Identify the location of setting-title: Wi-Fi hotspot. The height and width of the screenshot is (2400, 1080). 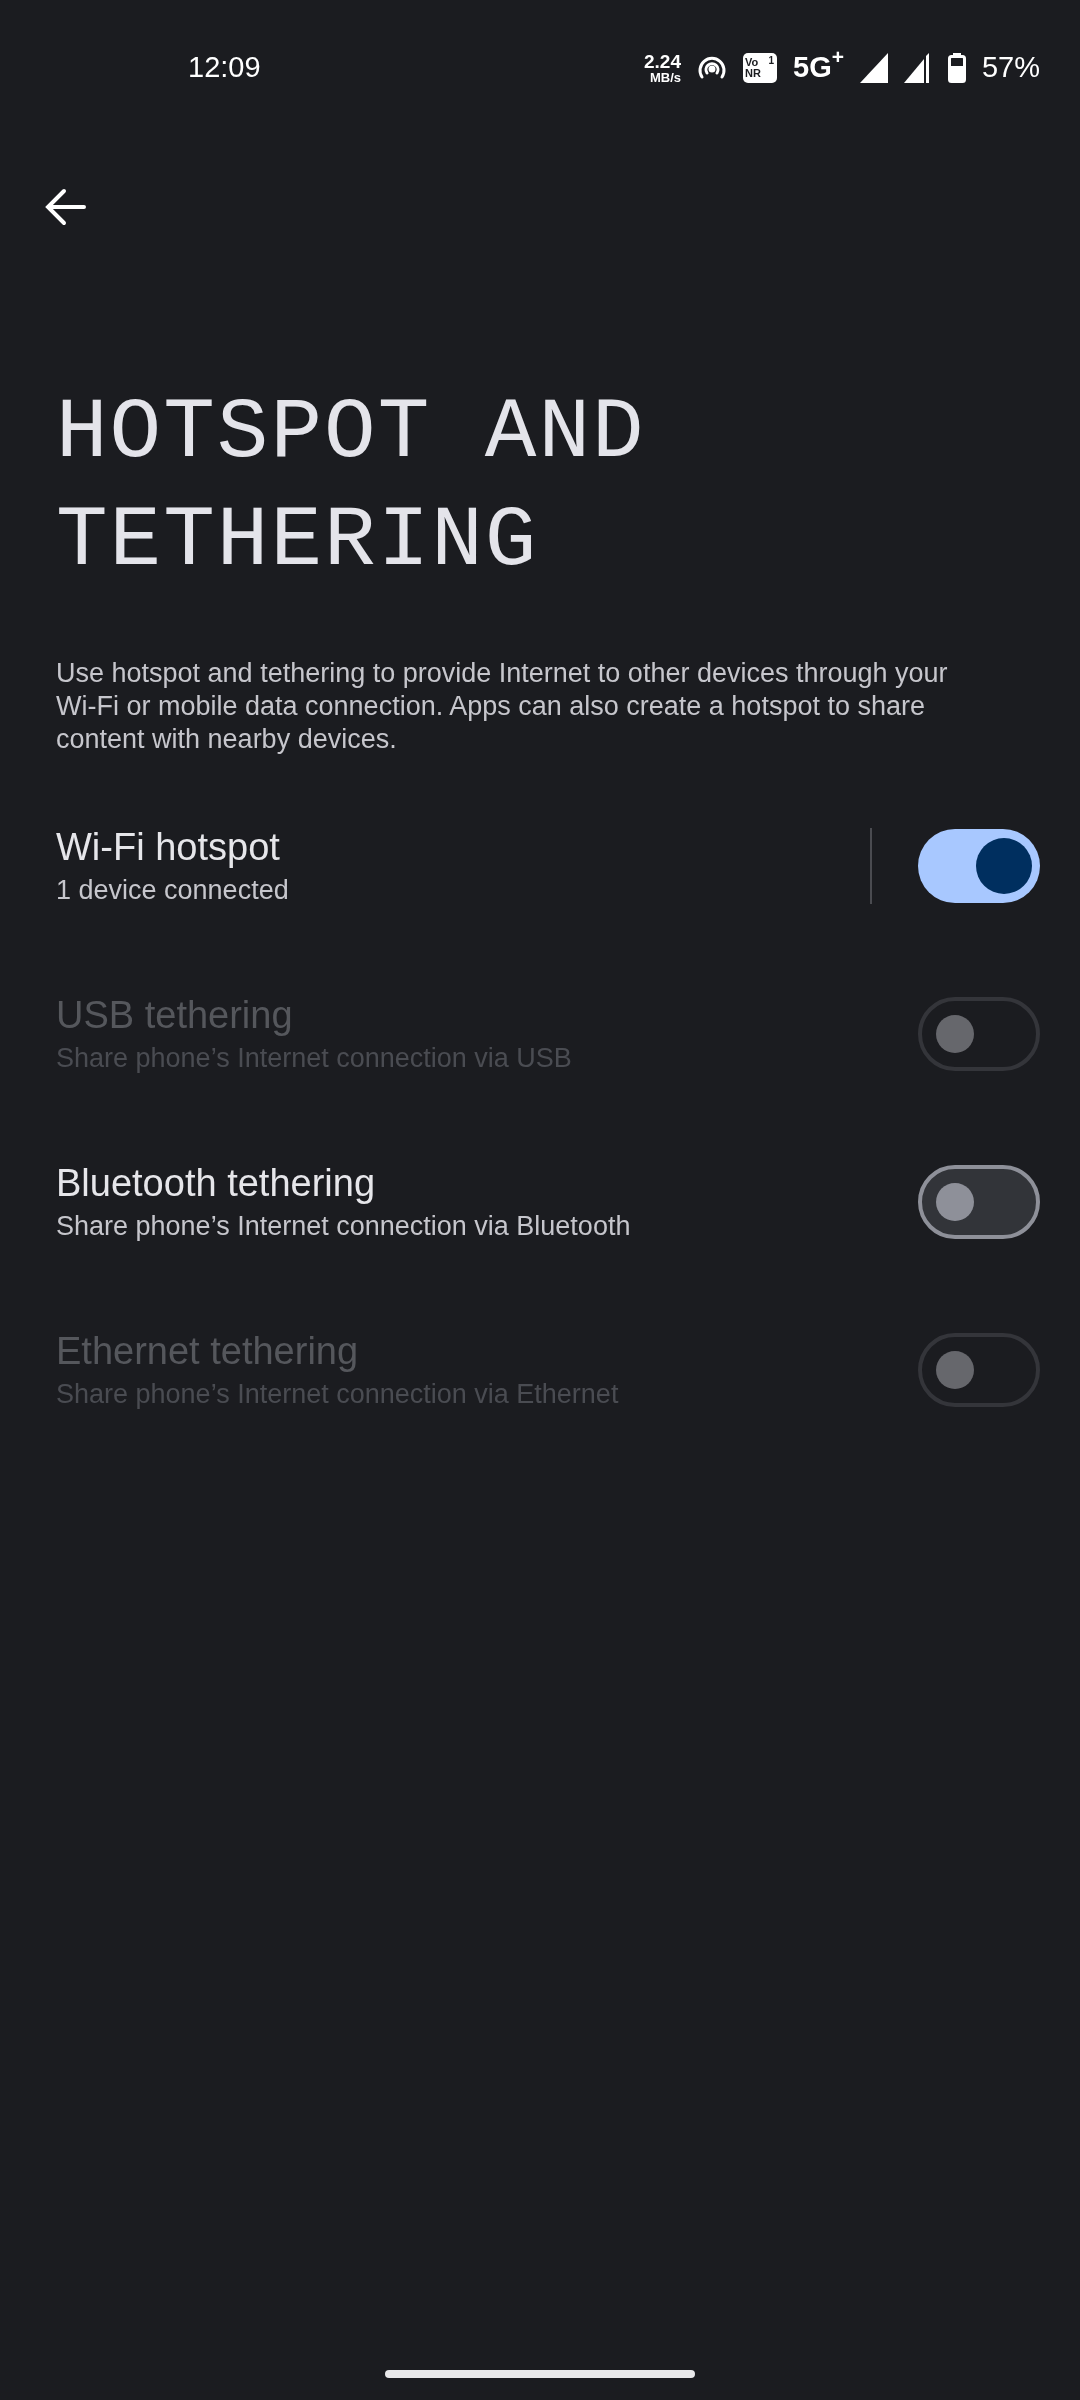
(168, 847).